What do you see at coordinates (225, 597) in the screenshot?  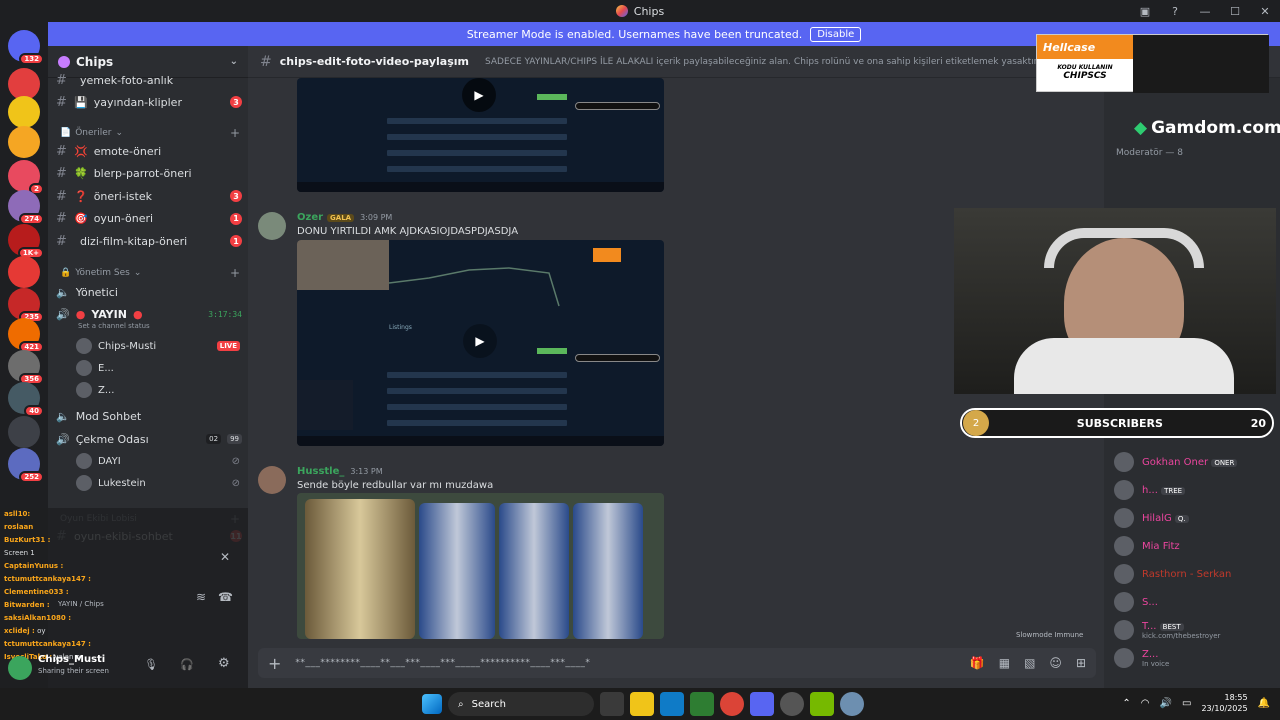 I see `disconnect-icon: ☎` at bounding box center [225, 597].